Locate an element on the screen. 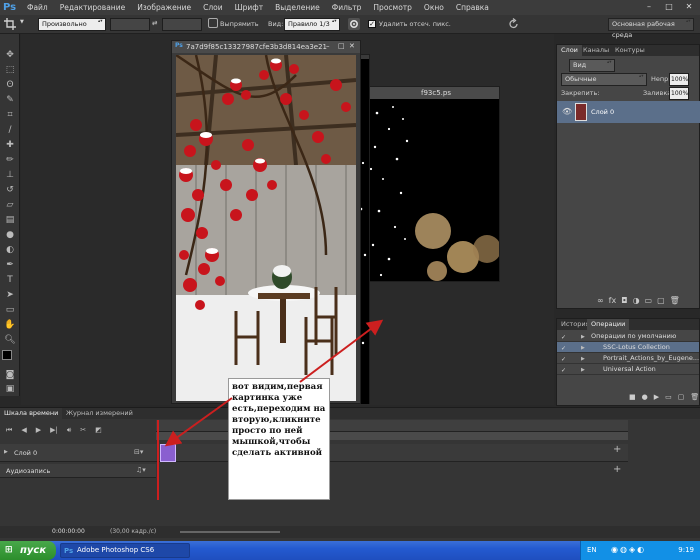  crop-ratio-select: Произвольно is located at coordinates (72, 24).